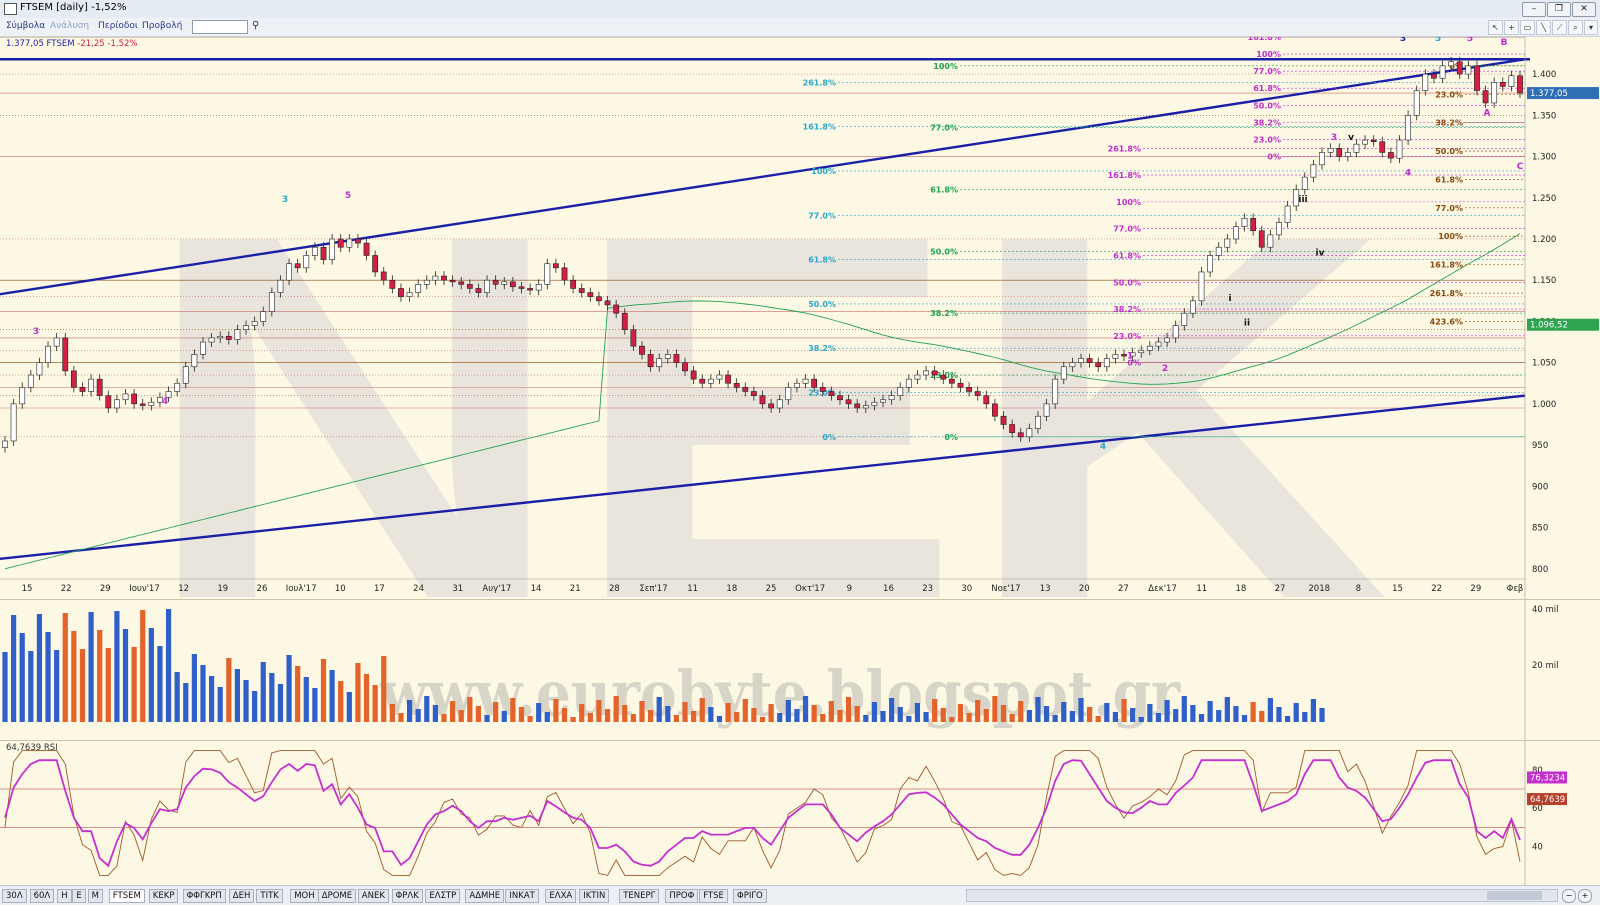 The width and height of the screenshot is (1600, 905). Describe the element at coordinates (1495, 27) in the screenshot. I see `cursor-icon: ↖` at that location.